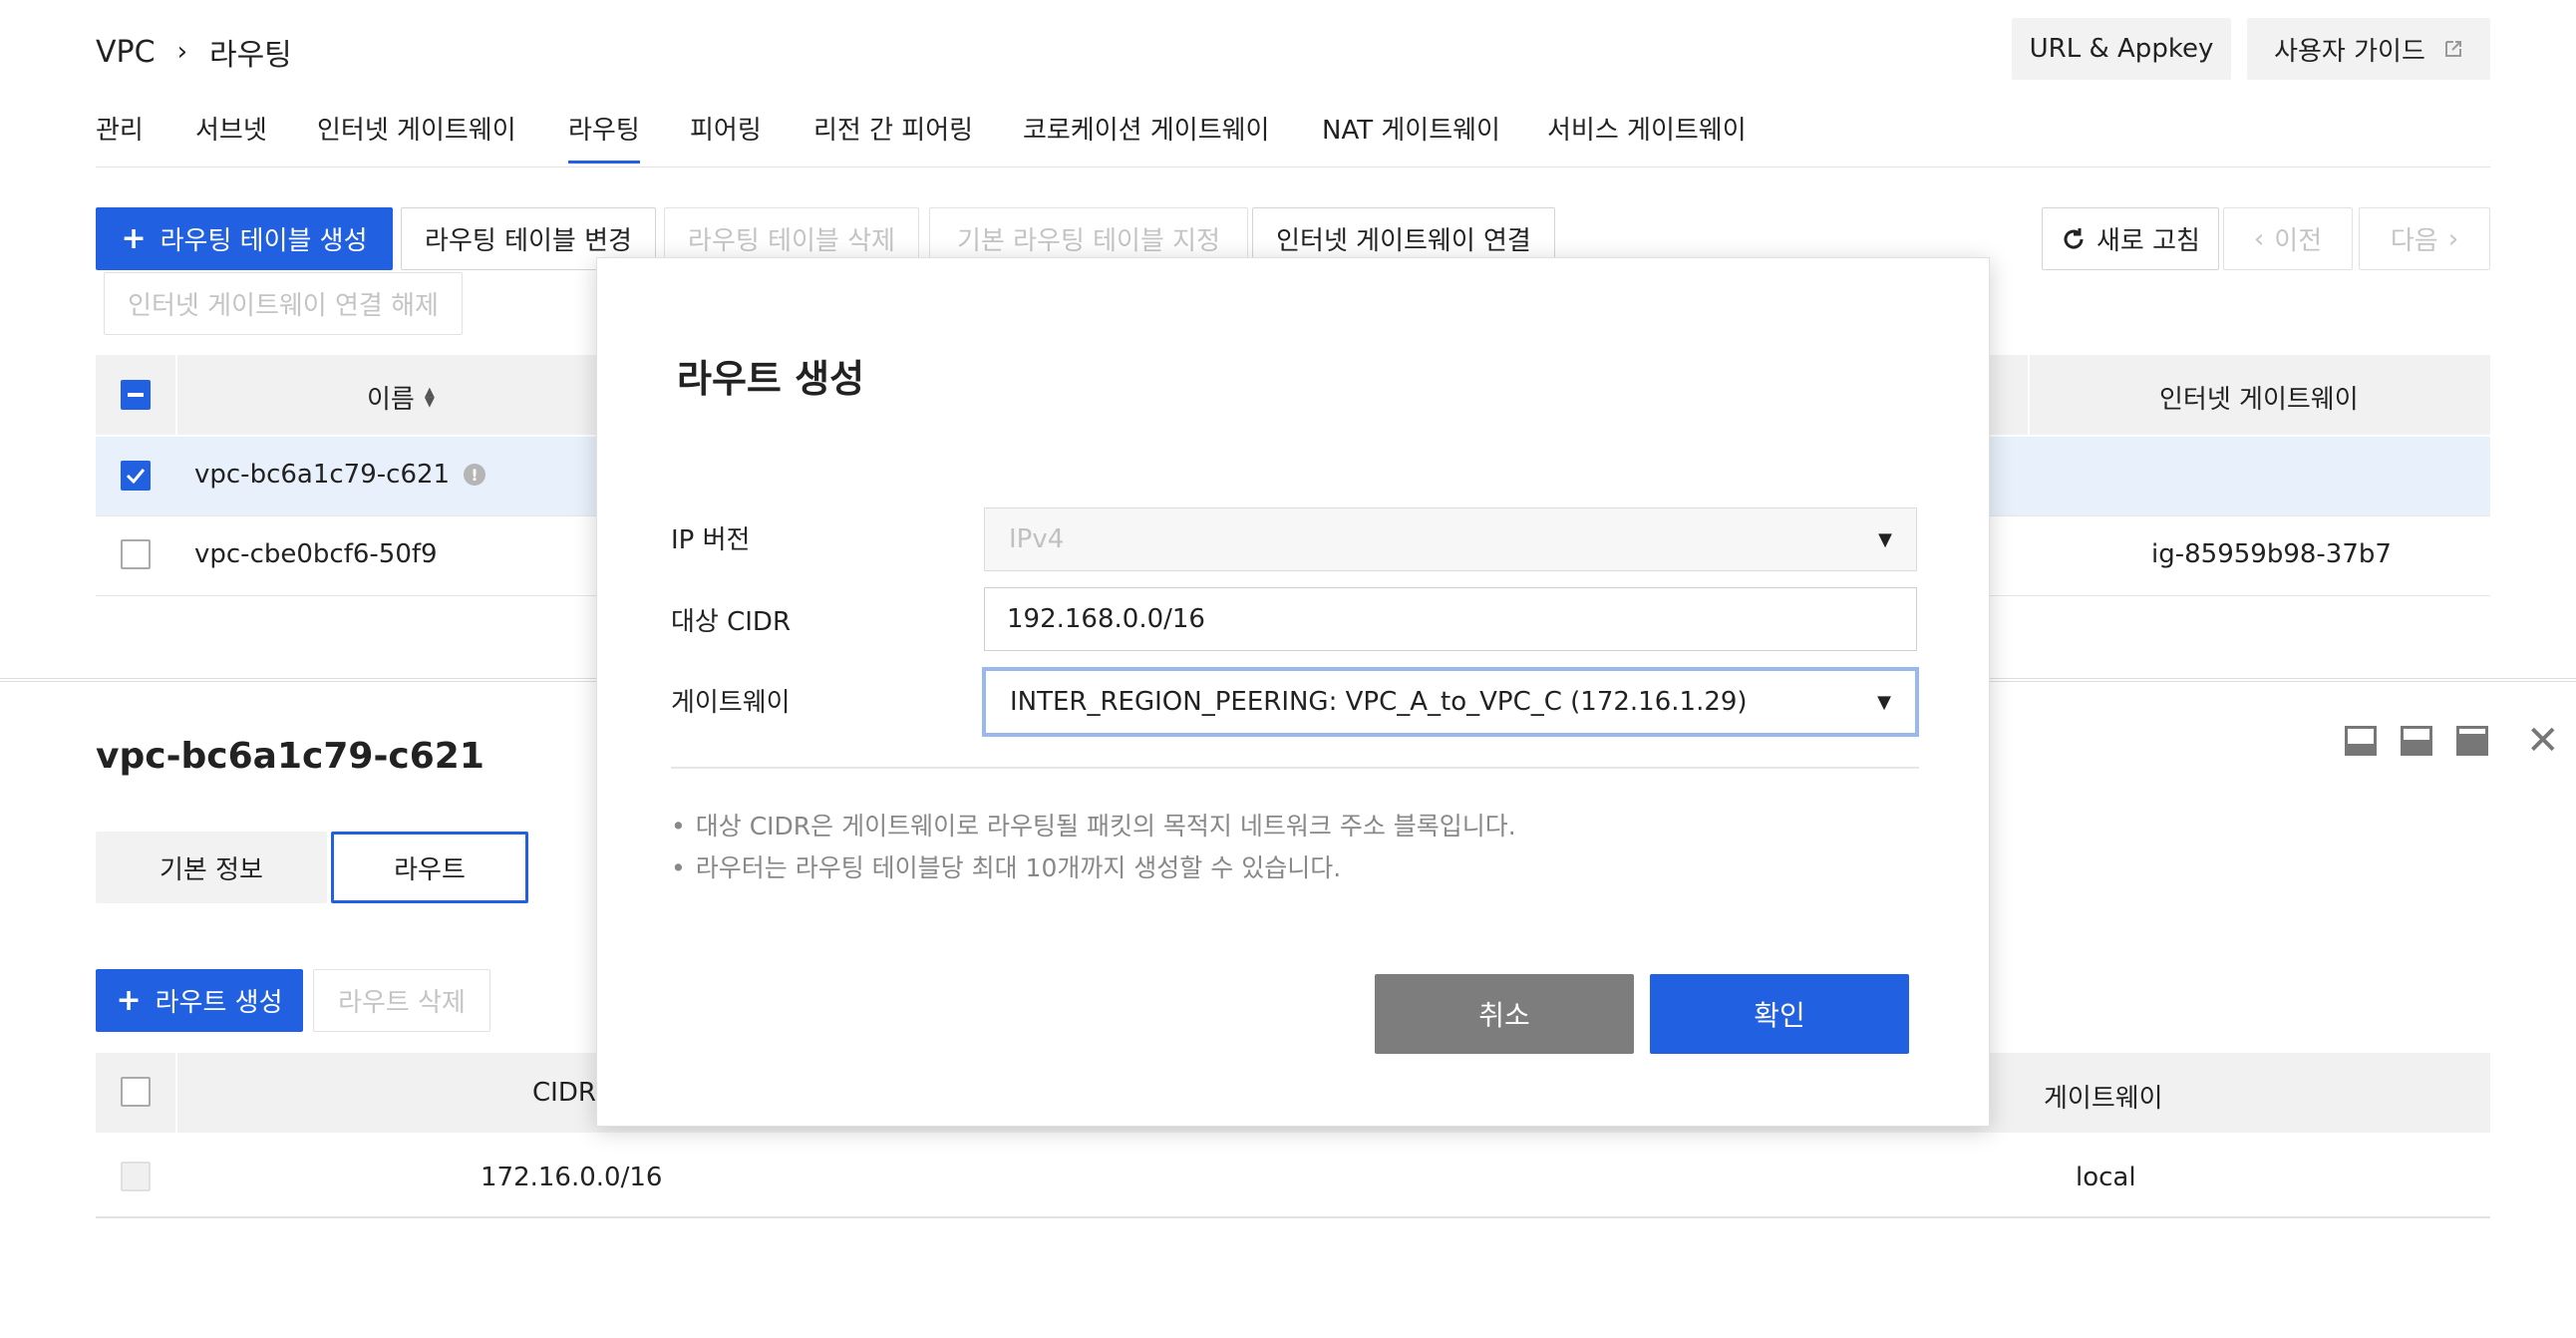 The image size is (2576, 1338). Describe the element at coordinates (1450, 619) in the screenshot. I see `cidr-input` at that location.